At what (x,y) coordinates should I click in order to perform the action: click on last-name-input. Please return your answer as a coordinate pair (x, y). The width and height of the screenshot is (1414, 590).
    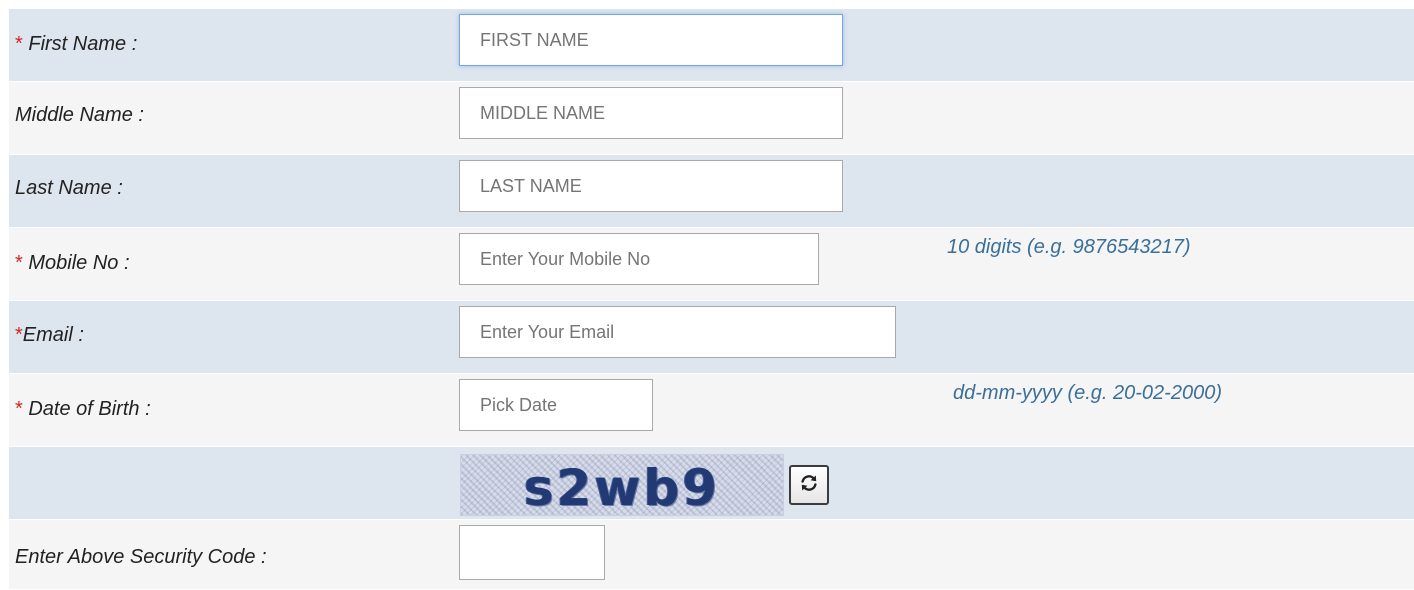
    Looking at the image, I should click on (651, 186).